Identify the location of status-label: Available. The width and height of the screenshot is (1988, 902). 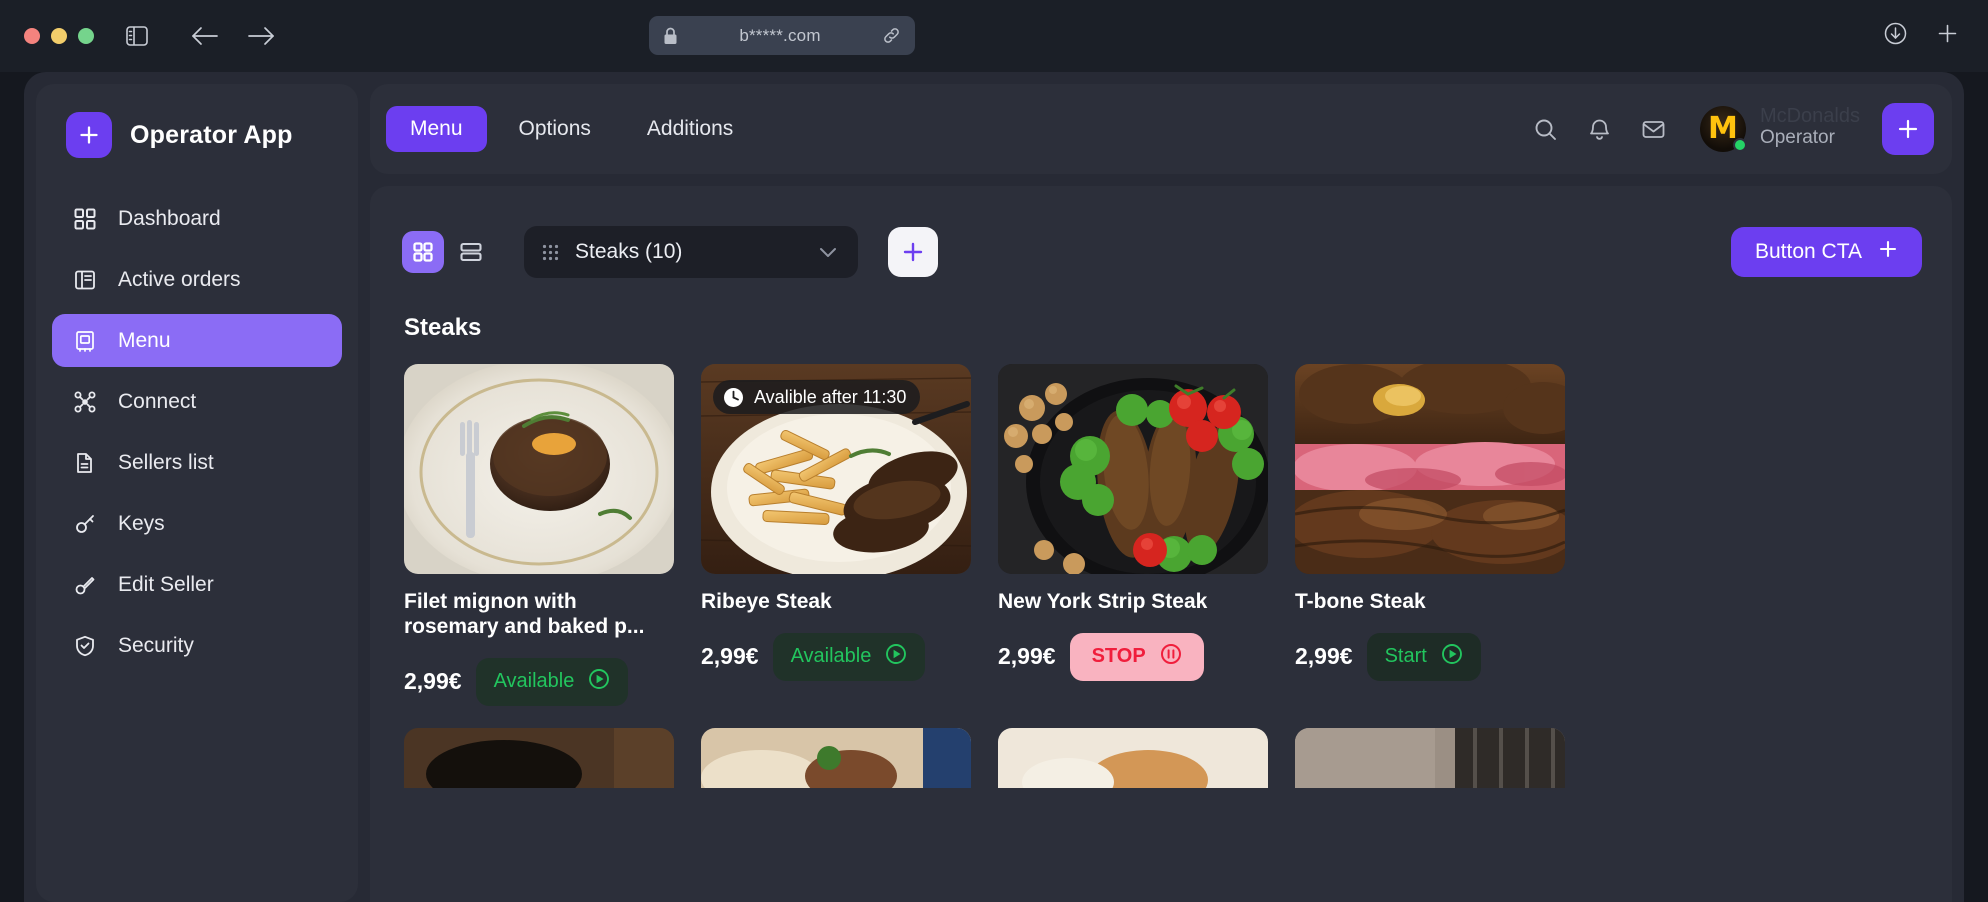
(831, 656).